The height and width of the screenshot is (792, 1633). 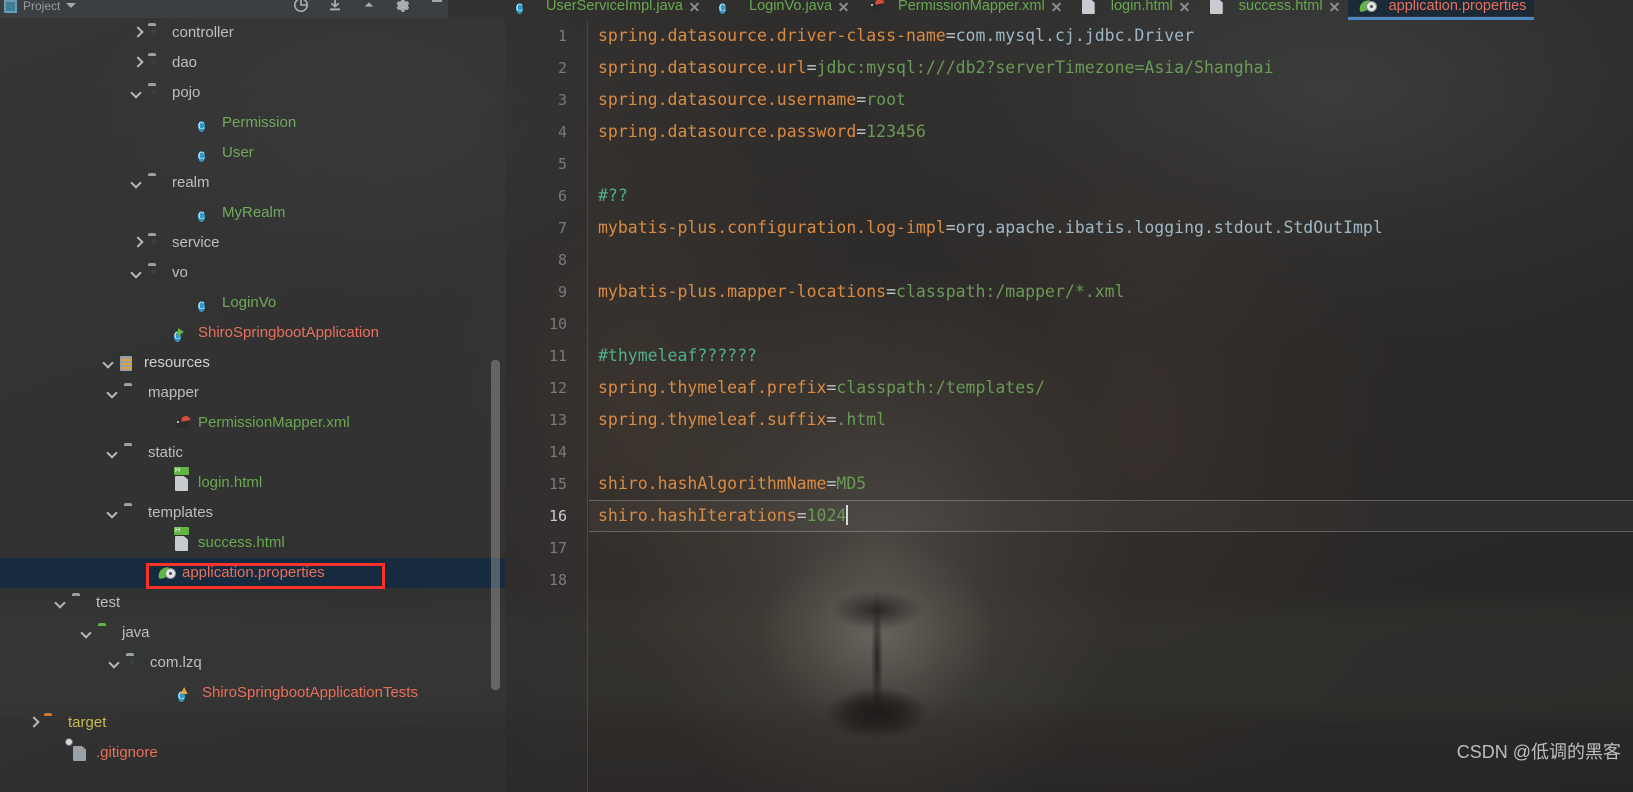 I want to click on tree-item-success-html: Hsuccess.html, so click(x=252, y=542).